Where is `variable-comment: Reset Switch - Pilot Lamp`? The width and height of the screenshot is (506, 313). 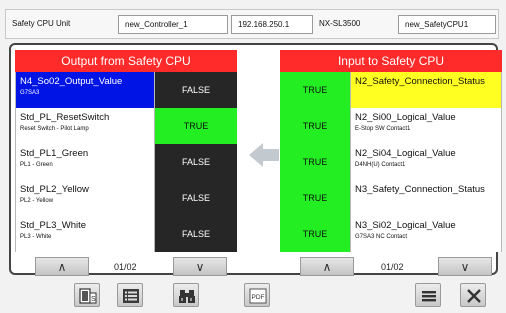 variable-comment: Reset Switch - Pilot Lamp is located at coordinates (54, 129).